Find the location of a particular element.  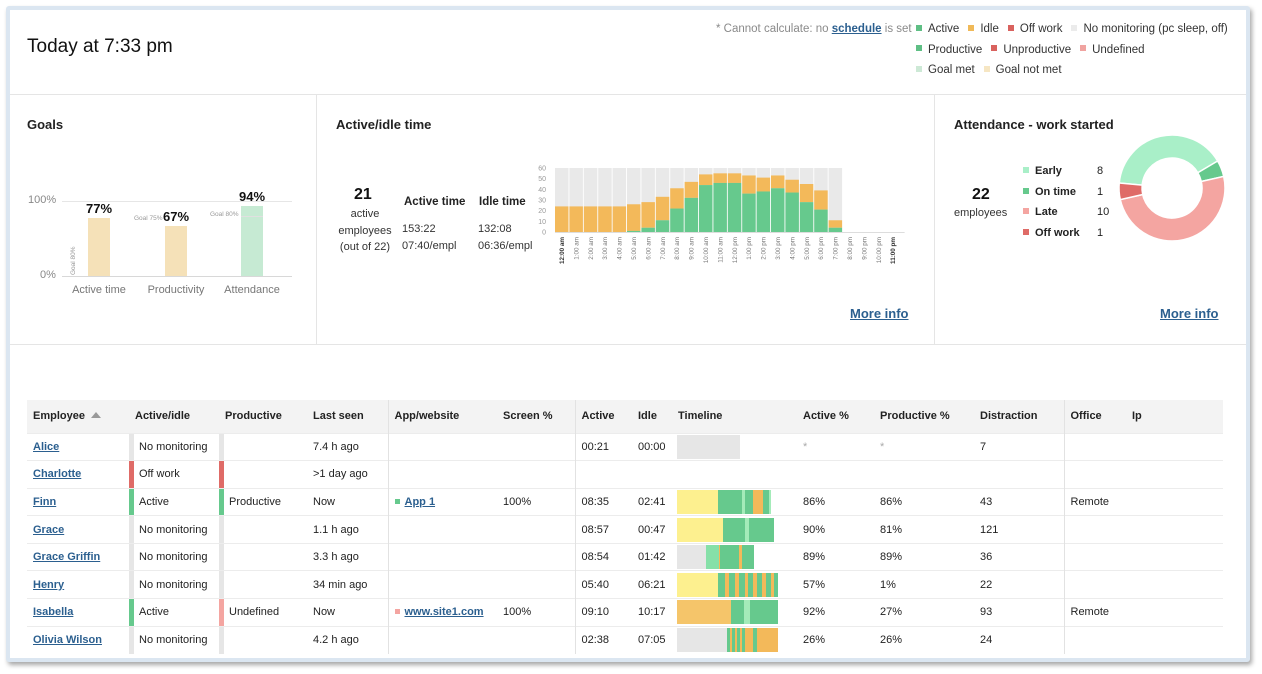

employee-name-link: Olivia Wilson is located at coordinates (67, 640).